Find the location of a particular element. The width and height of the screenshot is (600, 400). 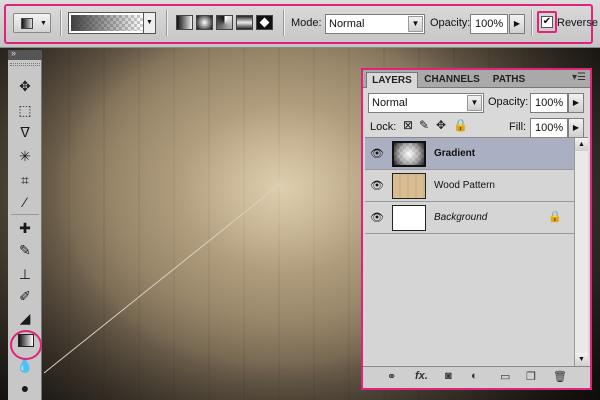

trash-icon: 🗑 is located at coordinates (560, 376).